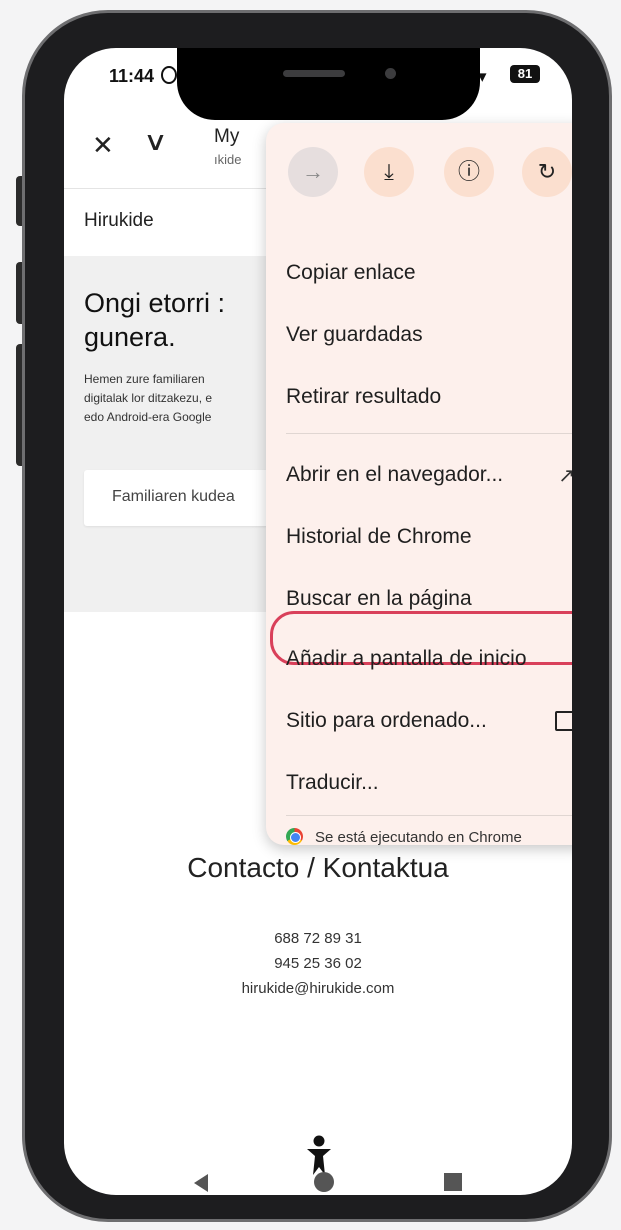 The height and width of the screenshot is (1230, 621). Describe the element at coordinates (318, 938) in the screenshot. I see `contact-phone-1: 688 72 89 31` at that location.